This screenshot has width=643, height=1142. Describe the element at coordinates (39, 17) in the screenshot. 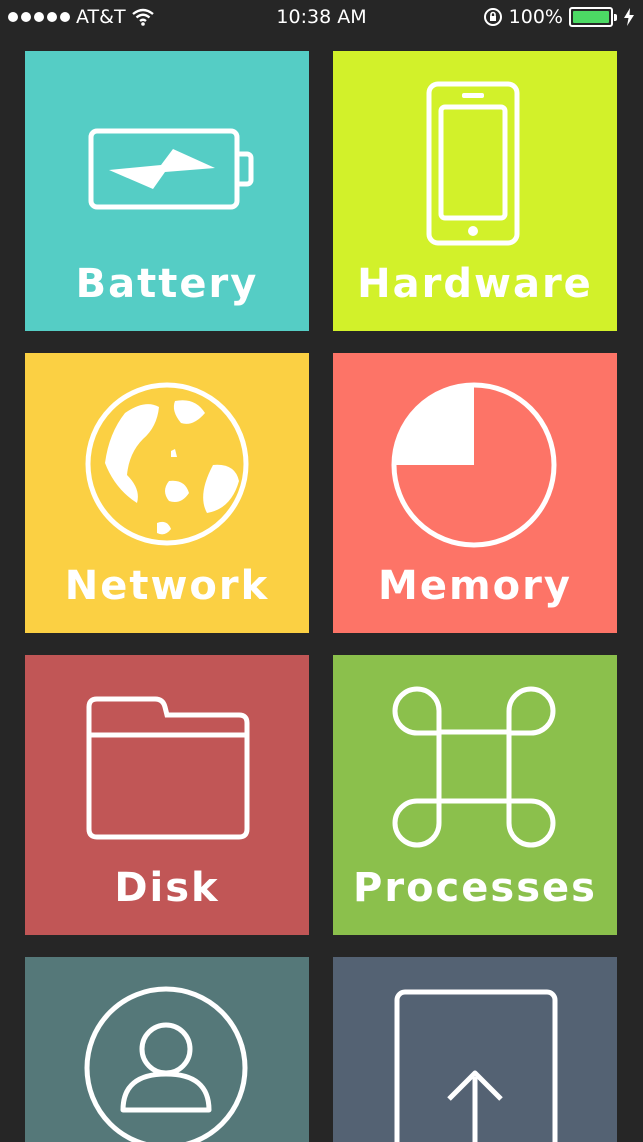

I see `signal-strength-icon` at that location.